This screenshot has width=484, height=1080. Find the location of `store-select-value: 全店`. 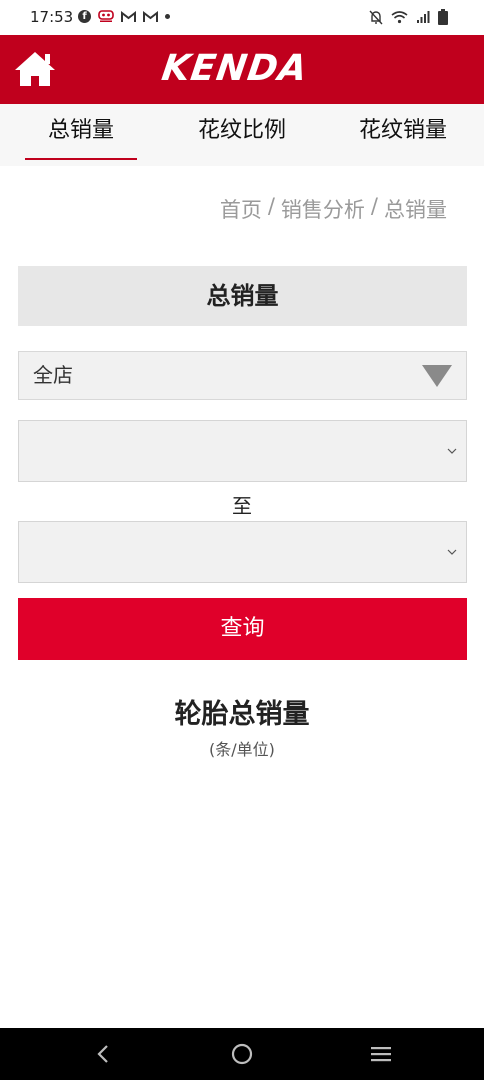

store-select-value: 全店 is located at coordinates (53, 375).